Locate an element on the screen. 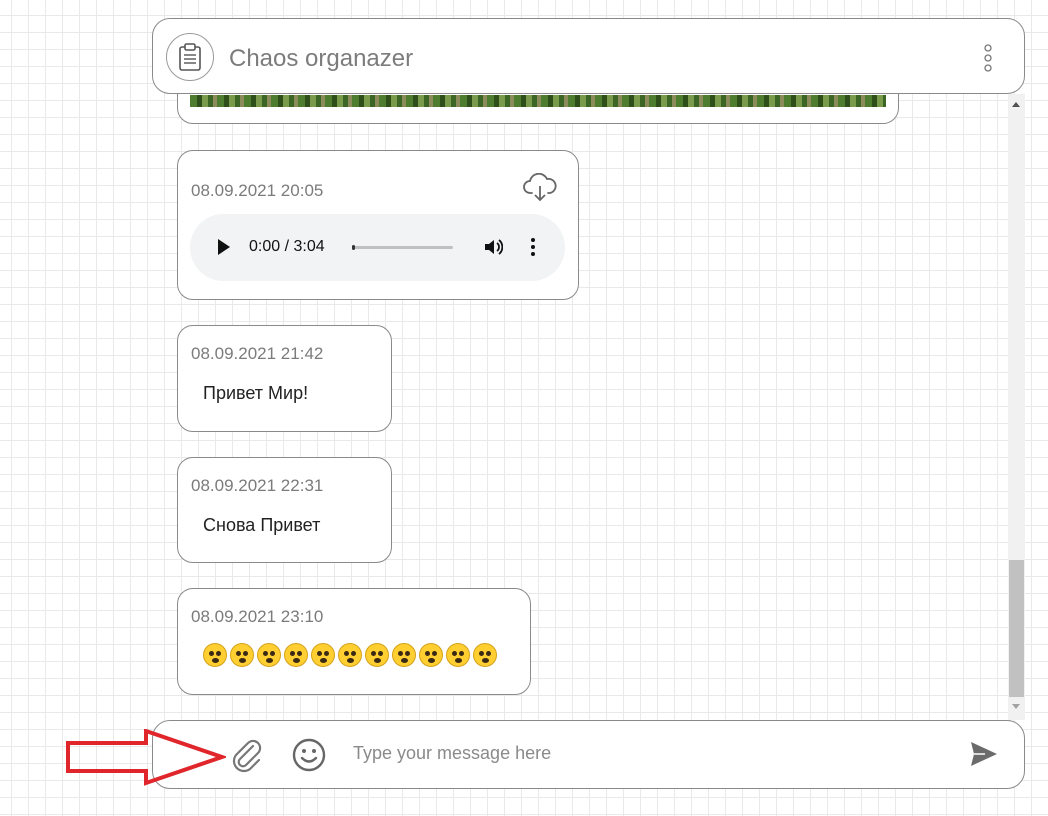 The width and height of the screenshot is (1048, 816). message-text: Снова Привет is located at coordinates (262, 525).